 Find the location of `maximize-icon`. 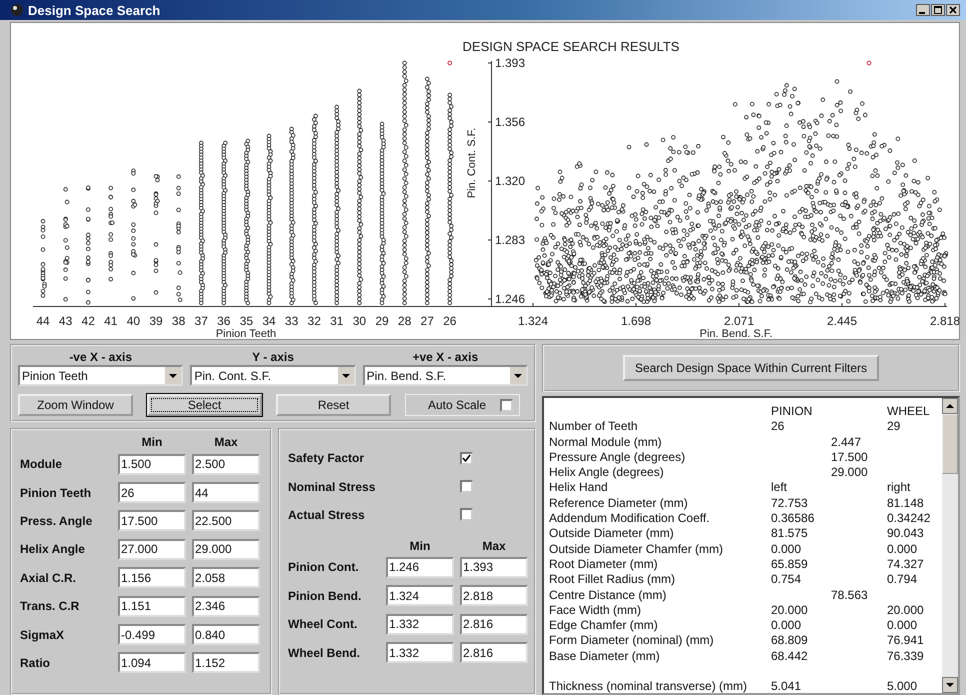

maximize-icon is located at coordinates (938, 10).